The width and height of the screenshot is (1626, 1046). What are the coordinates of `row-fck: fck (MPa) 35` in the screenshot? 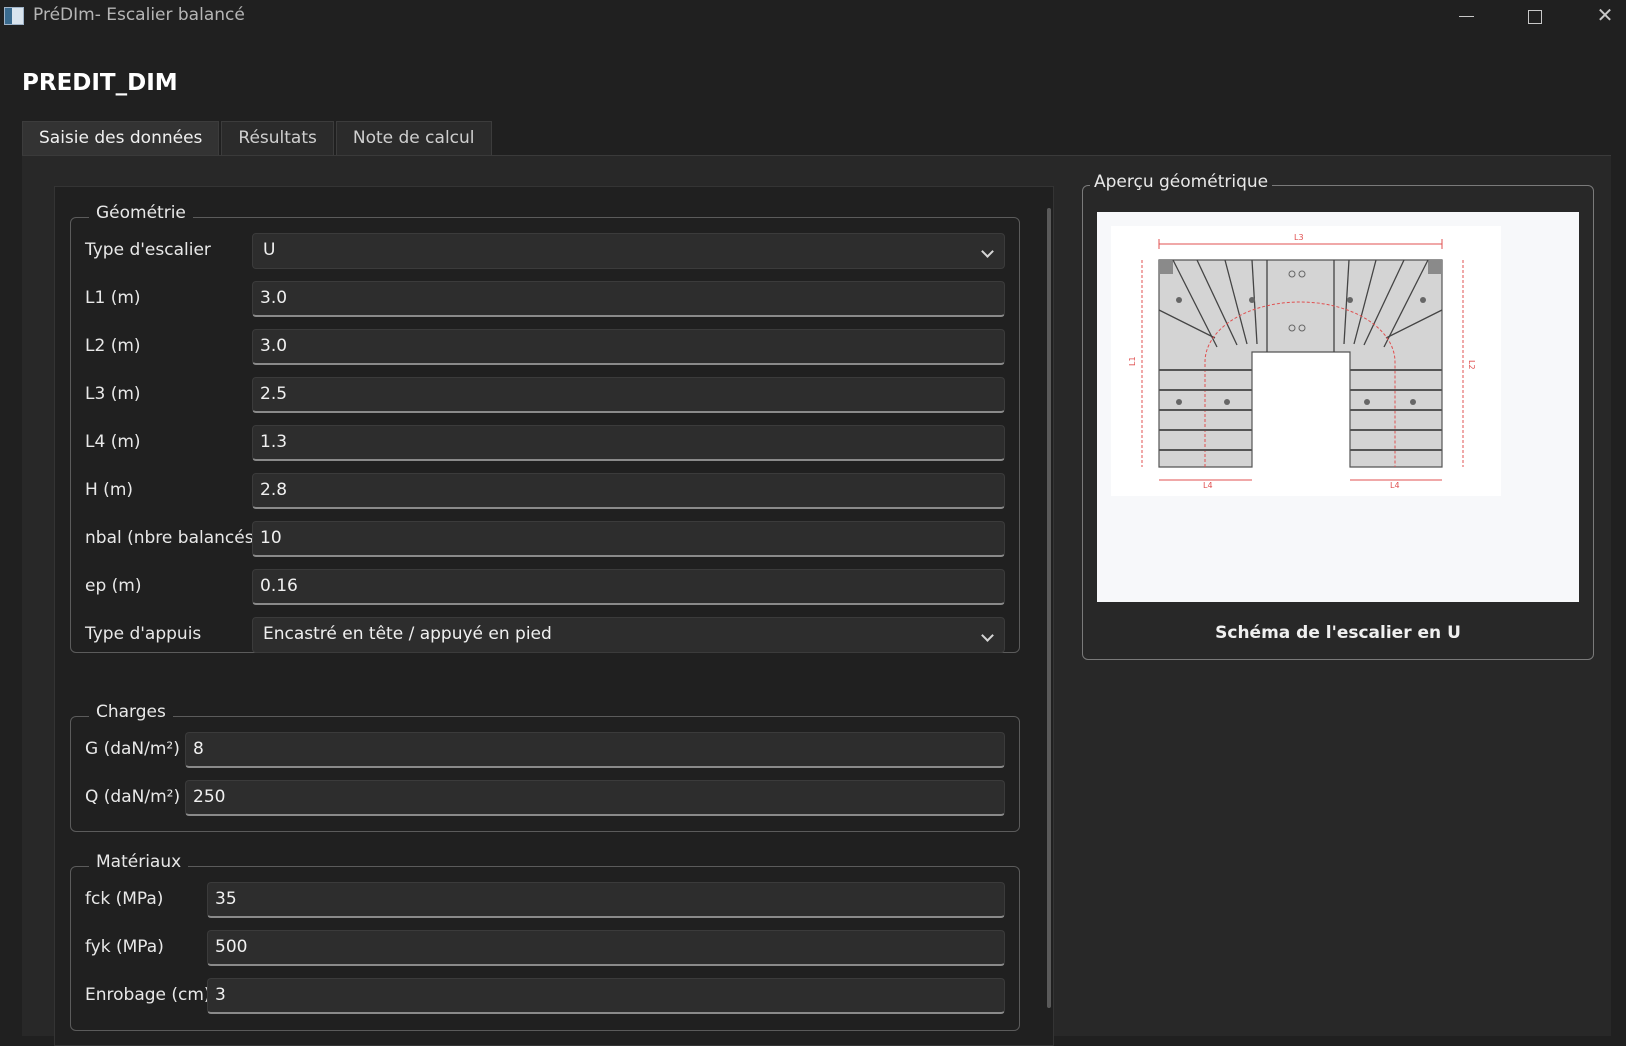 It's located at (545, 900).